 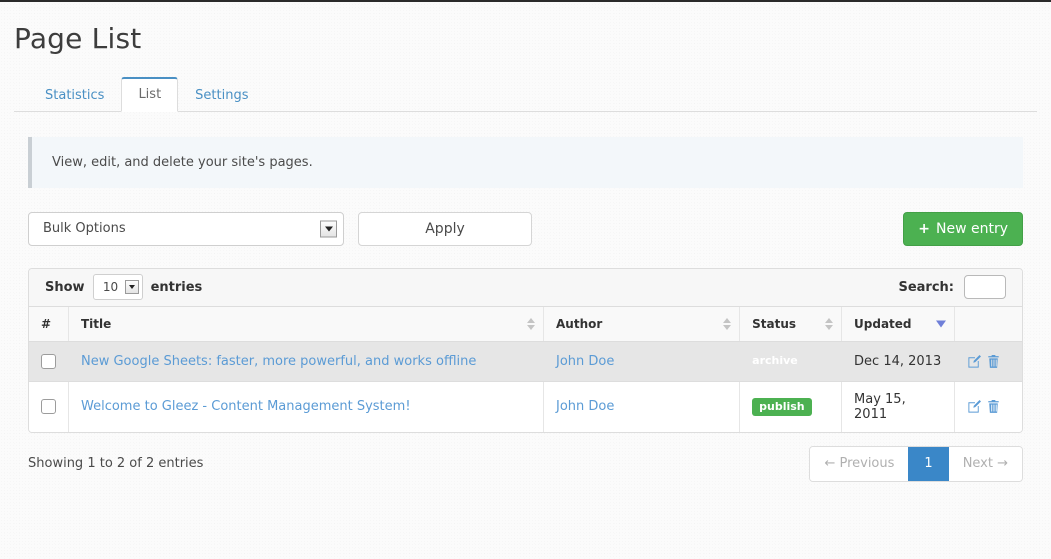 I want to click on table-header: # Title Author Status Updated, so click(x=525, y=324).